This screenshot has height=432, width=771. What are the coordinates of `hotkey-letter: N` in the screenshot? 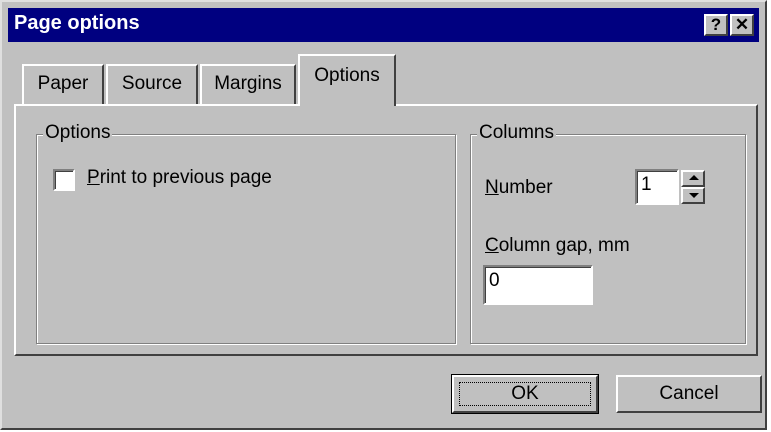 It's located at (492, 187).